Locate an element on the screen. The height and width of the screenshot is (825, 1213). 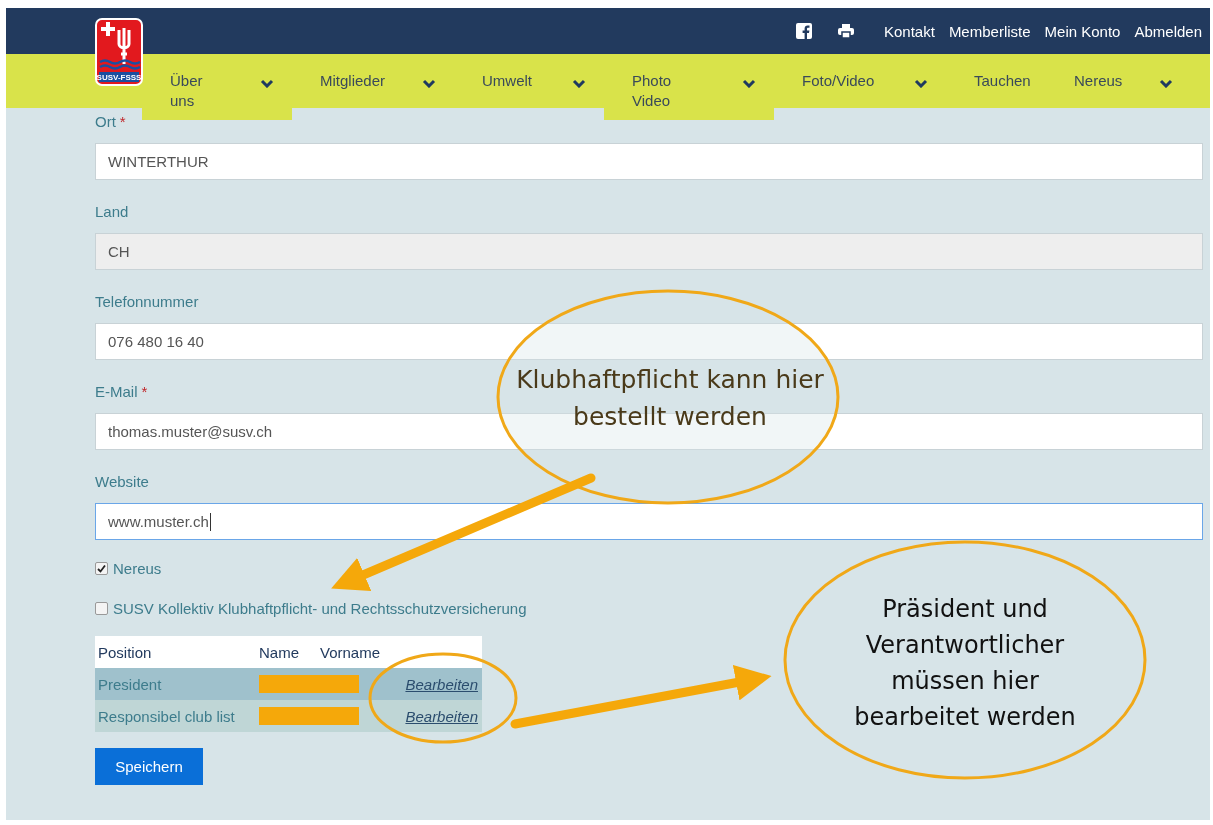
top-nav-link: Kontakt is located at coordinates (909, 31).